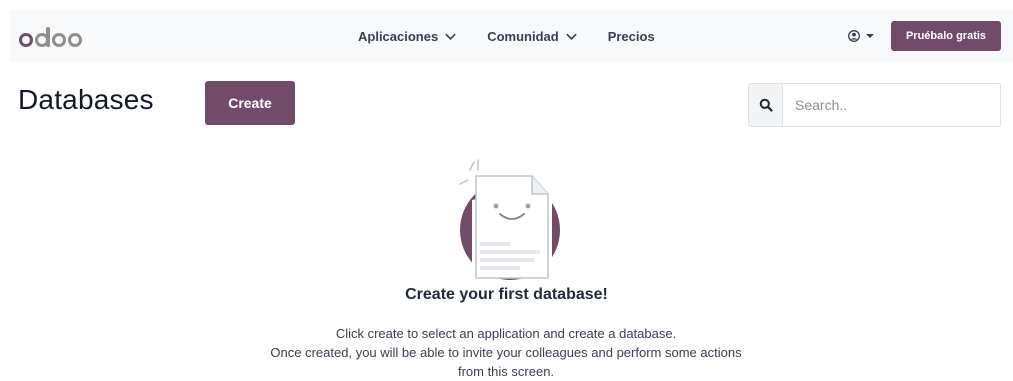 This screenshot has height=381, width=1013. I want to click on logo-letter-d-stem, so click(48, 37).